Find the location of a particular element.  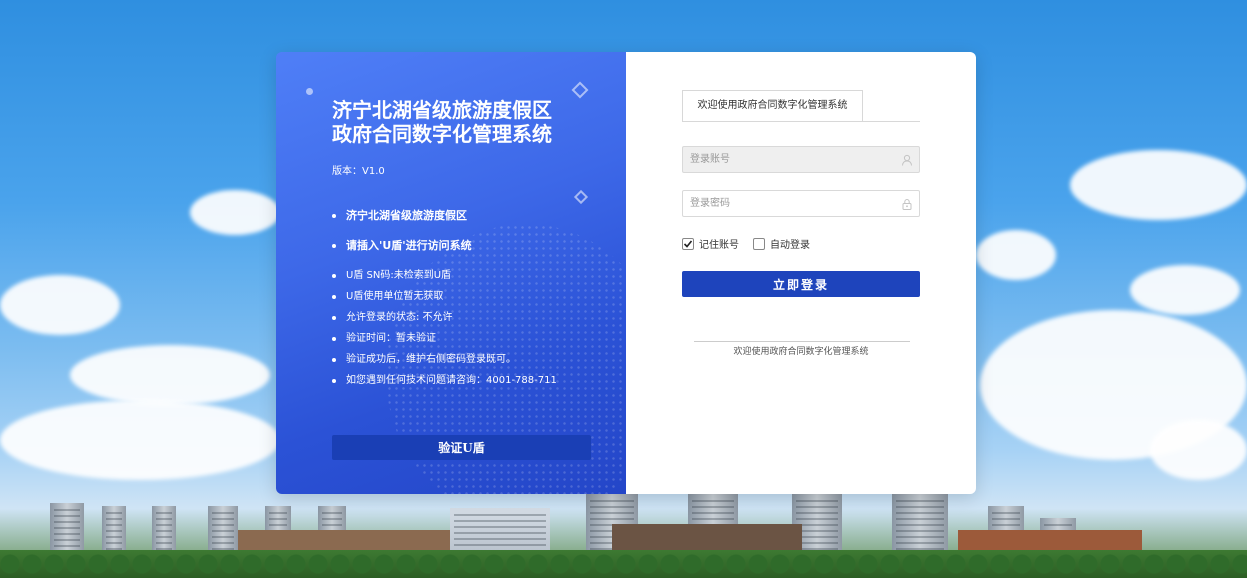

system-title: 济宁北湖省级旅游度假区 政府合同数字化管理系统 is located at coordinates (442, 122).